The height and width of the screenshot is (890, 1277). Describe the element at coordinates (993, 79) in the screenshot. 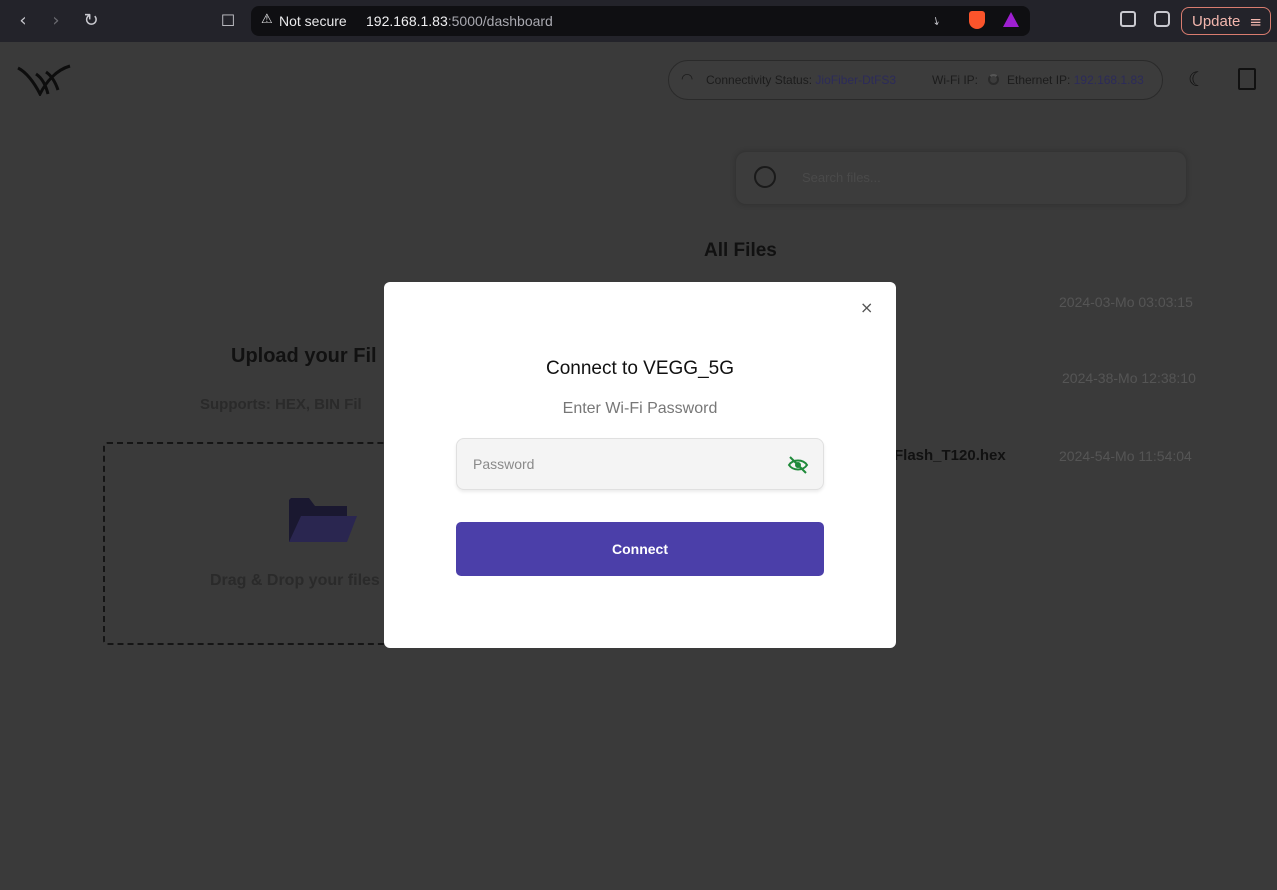

I see `loading-spinner-icon` at that location.